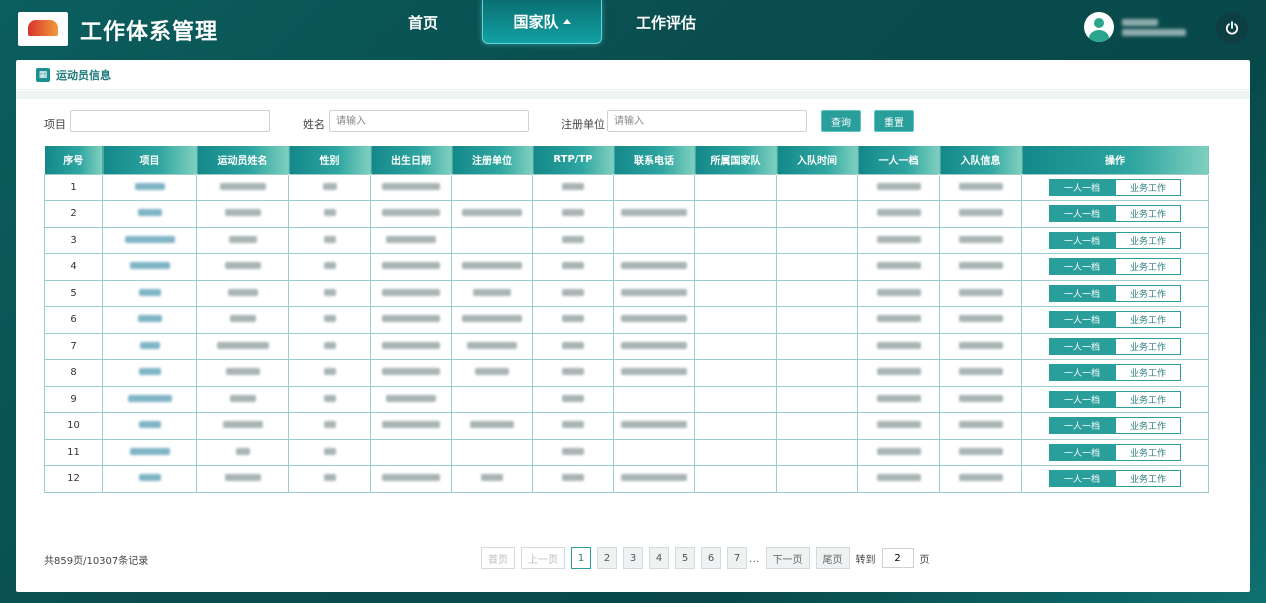 This screenshot has width=1266, height=603. What do you see at coordinates (841, 121) in the screenshot?
I see `query-button: 查询` at bounding box center [841, 121].